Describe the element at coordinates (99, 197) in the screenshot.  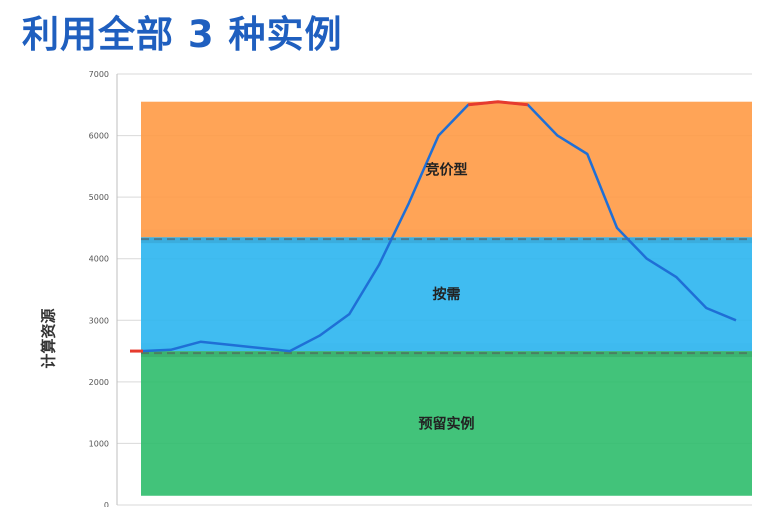
I see `y-tick-label: 5000` at that location.